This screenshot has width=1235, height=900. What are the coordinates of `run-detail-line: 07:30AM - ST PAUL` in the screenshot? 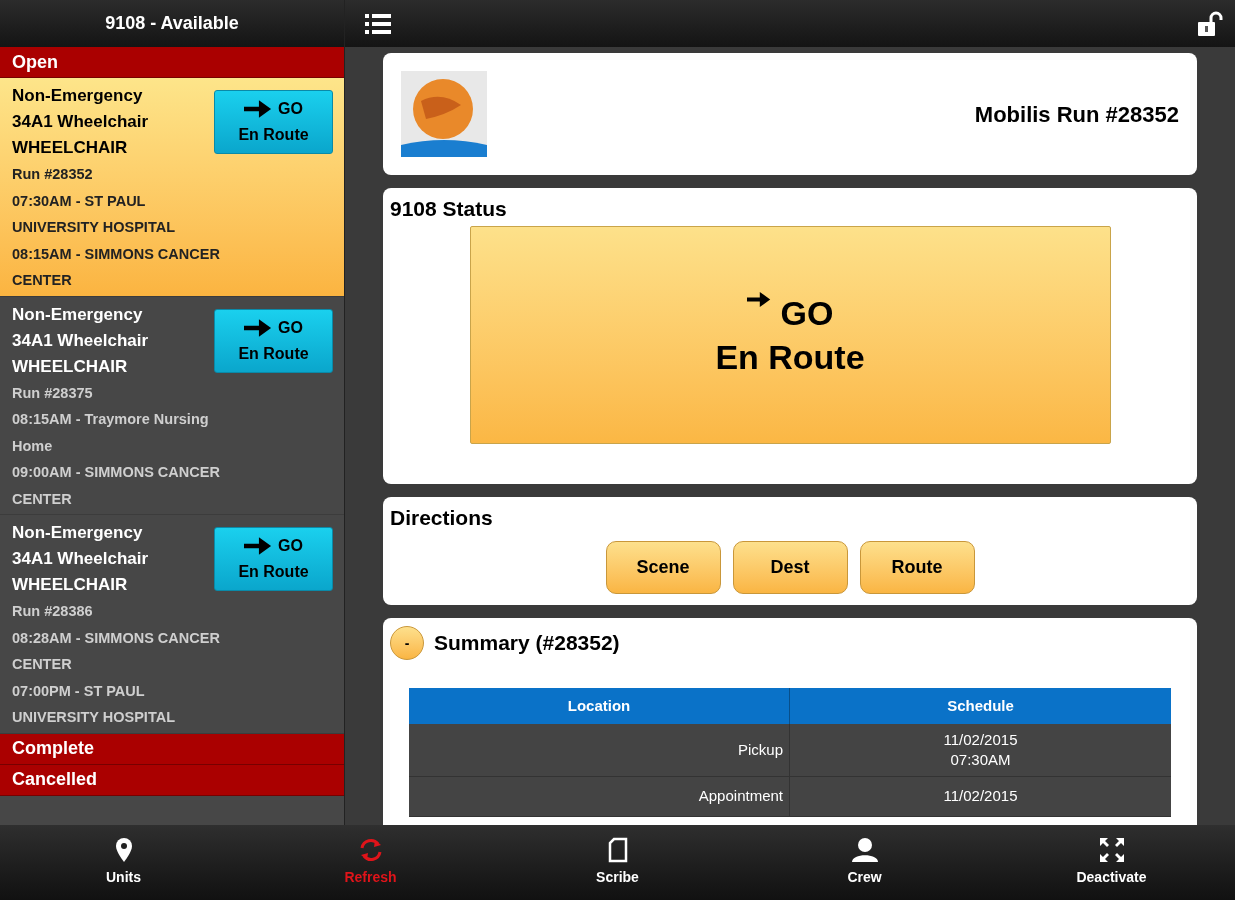 It's located at (79, 201).